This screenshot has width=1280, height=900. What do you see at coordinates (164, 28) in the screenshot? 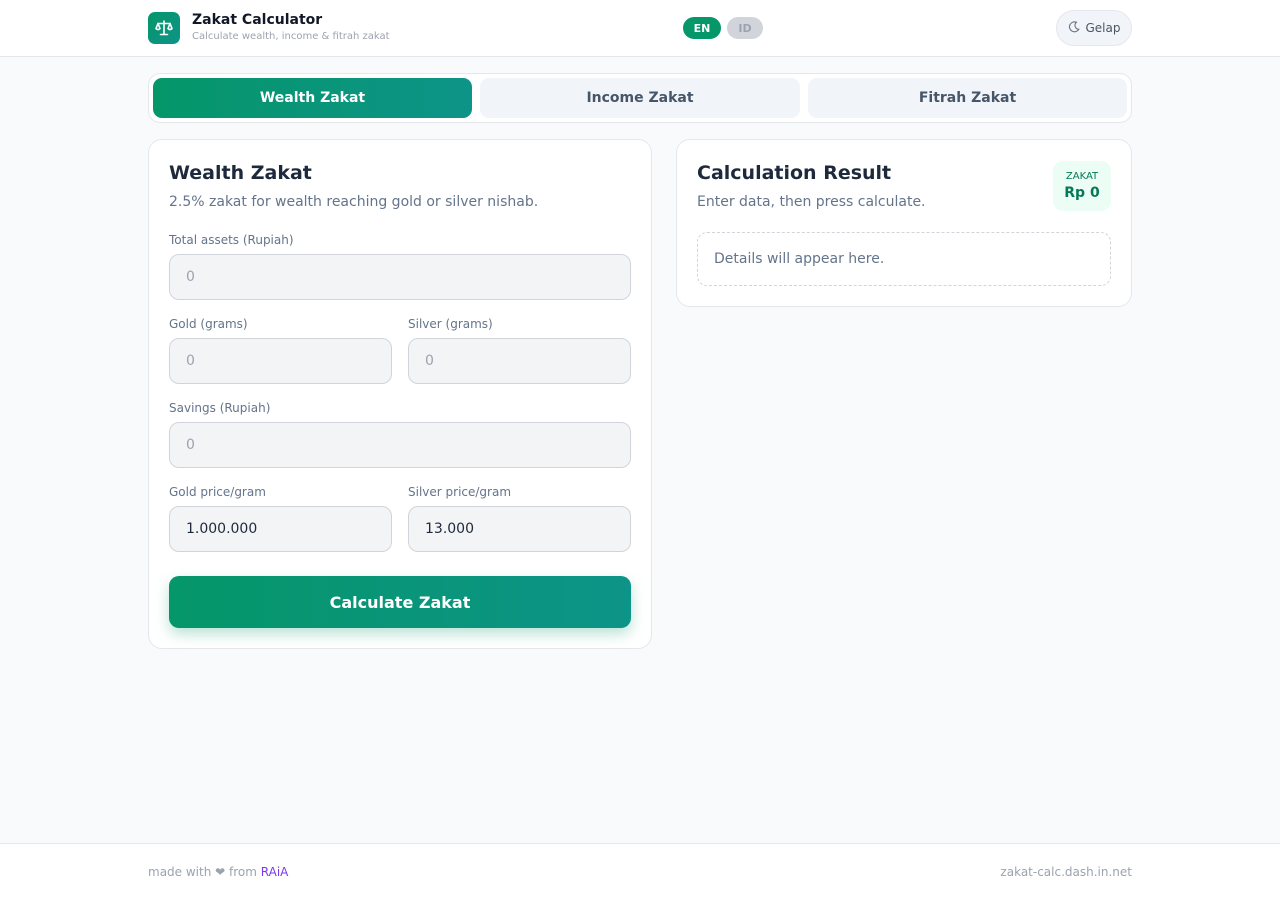
I see `scale-balance-icon` at bounding box center [164, 28].